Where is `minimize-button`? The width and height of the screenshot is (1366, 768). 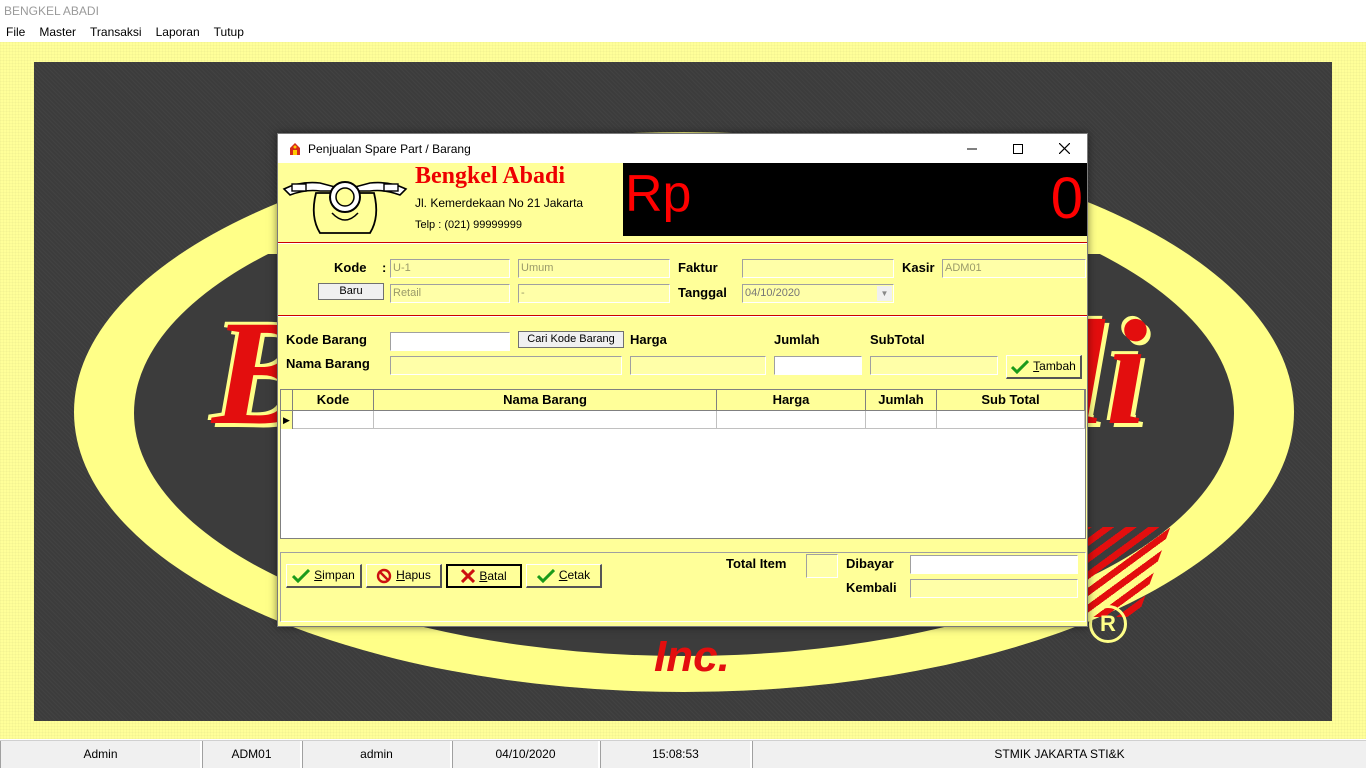 minimize-button is located at coordinates (972, 148).